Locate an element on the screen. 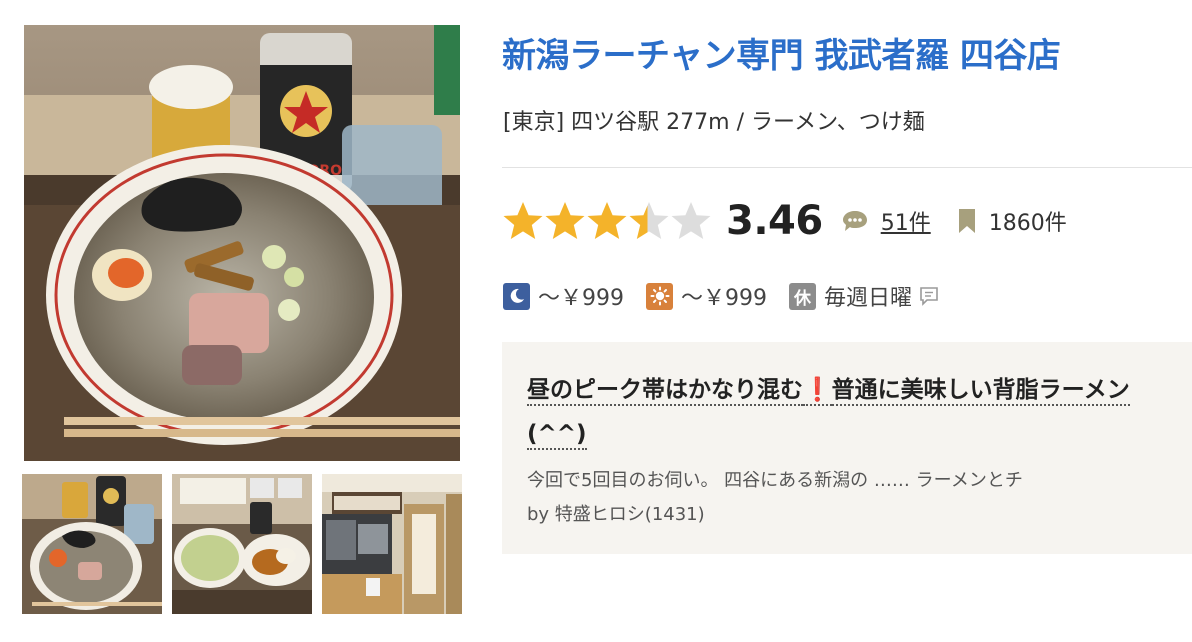 The image size is (1192, 642). restaurant-name-link: 新潟ラーチャン専門 我武者羅 四谷店 is located at coordinates (781, 52).